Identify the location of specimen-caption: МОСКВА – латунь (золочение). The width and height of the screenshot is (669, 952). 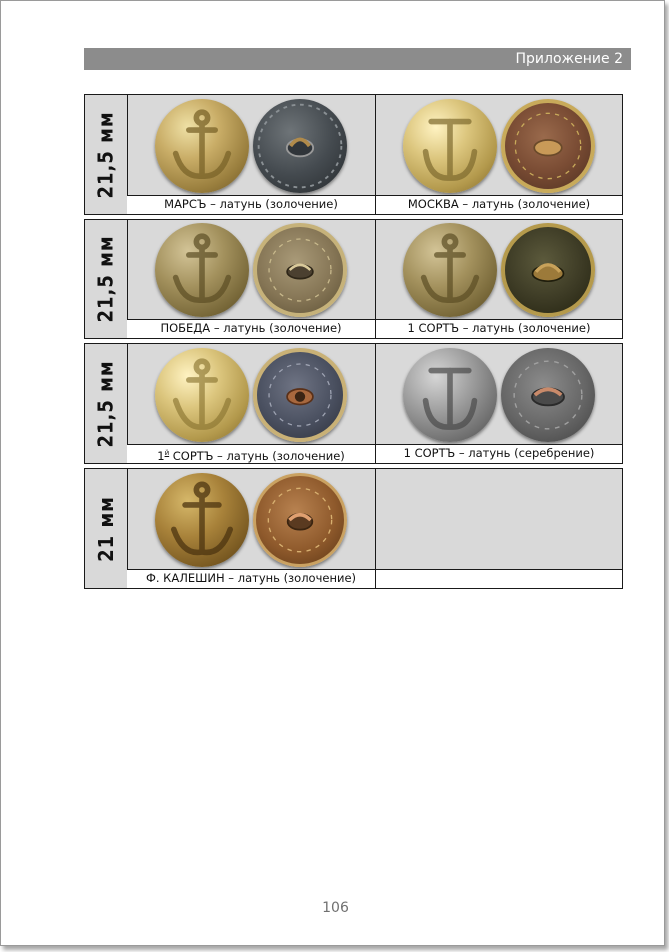
(499, 204).